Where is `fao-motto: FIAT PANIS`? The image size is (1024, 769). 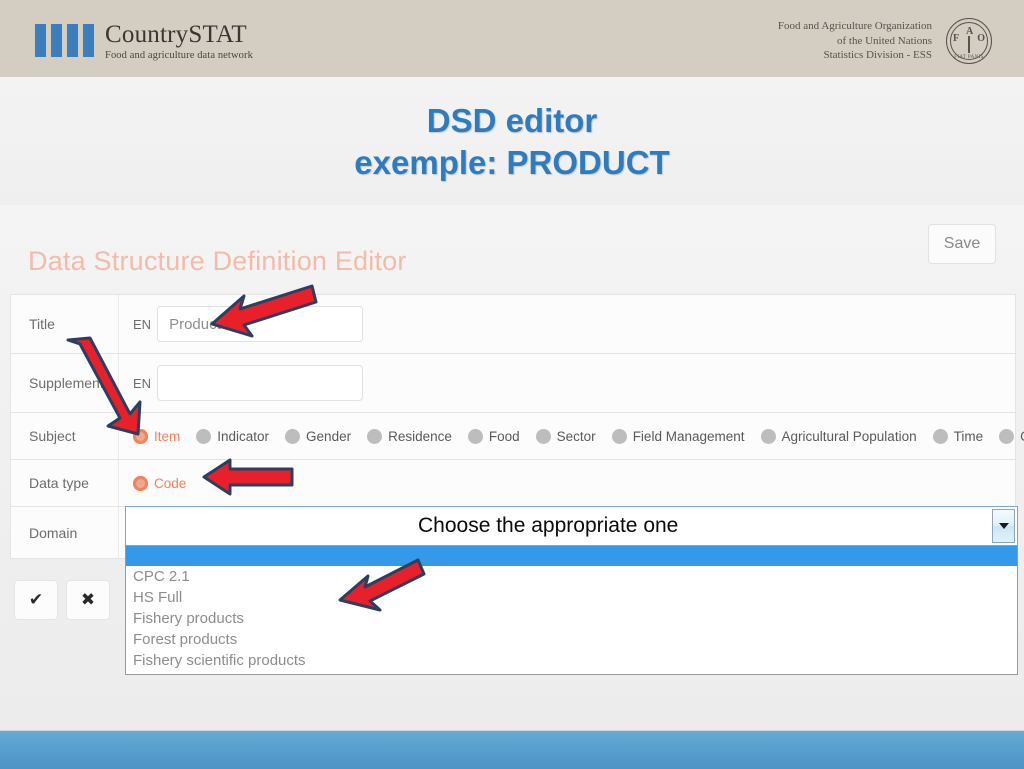
fao-motto: FIAT PANIS is located at coordinates (969, 57).